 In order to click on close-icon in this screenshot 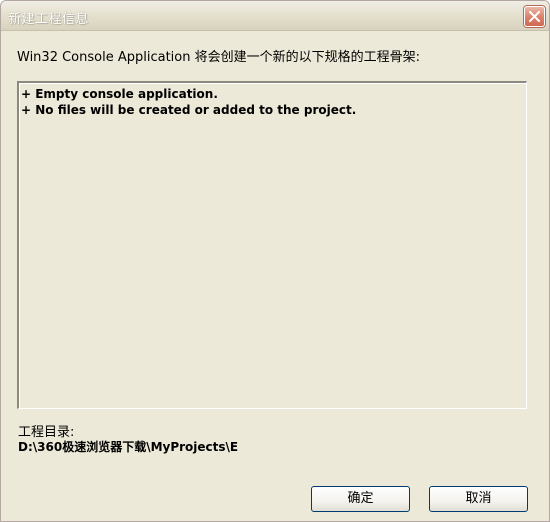, I will do `click(534, 16)`.